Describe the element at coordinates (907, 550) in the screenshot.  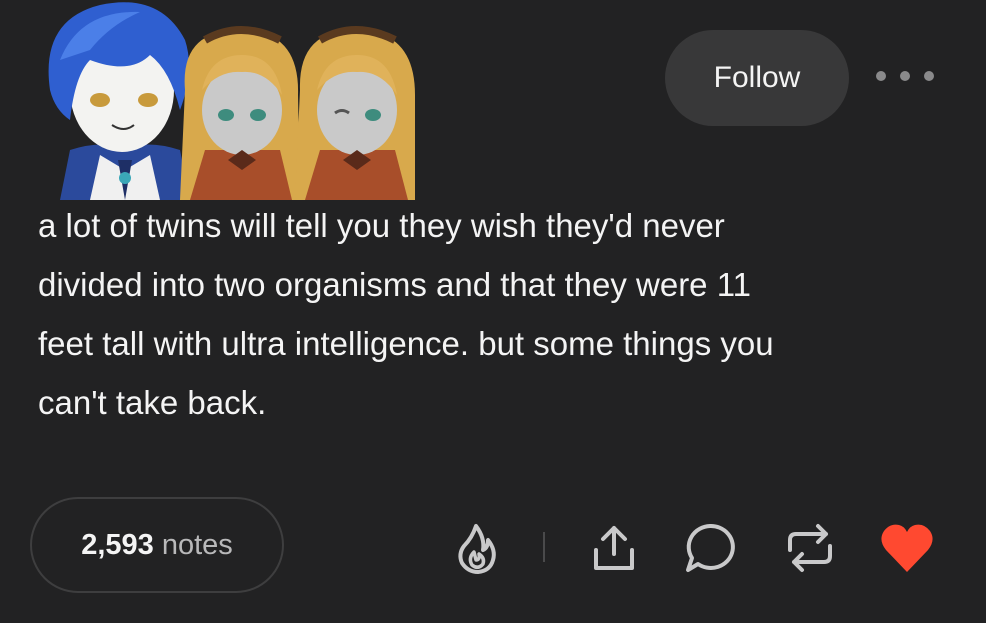
I see `like-icon` at that location.